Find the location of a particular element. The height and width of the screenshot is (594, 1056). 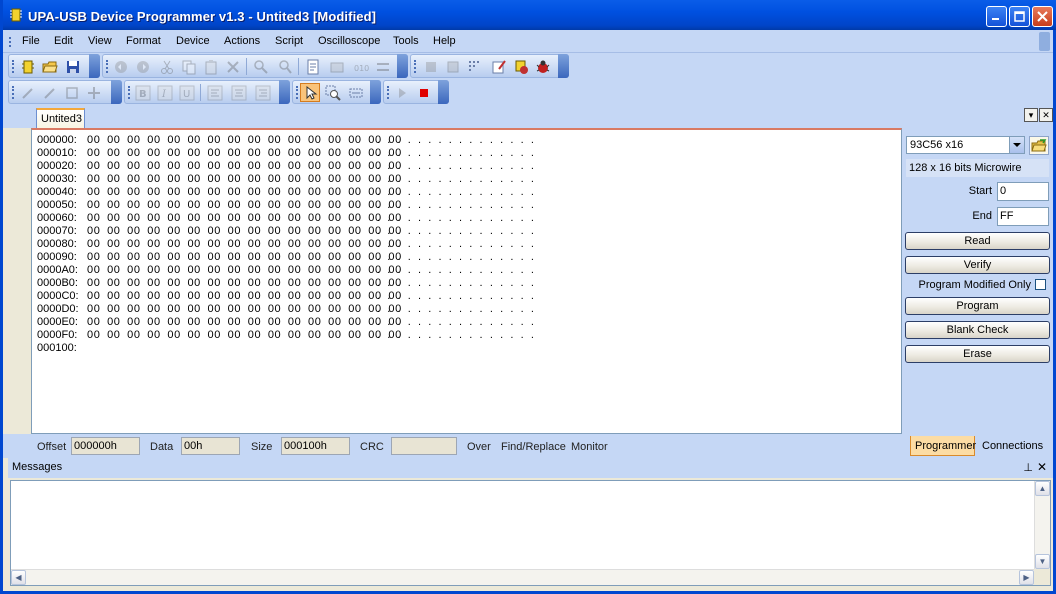

menu-help: Help is located at coordinates (444, 41).